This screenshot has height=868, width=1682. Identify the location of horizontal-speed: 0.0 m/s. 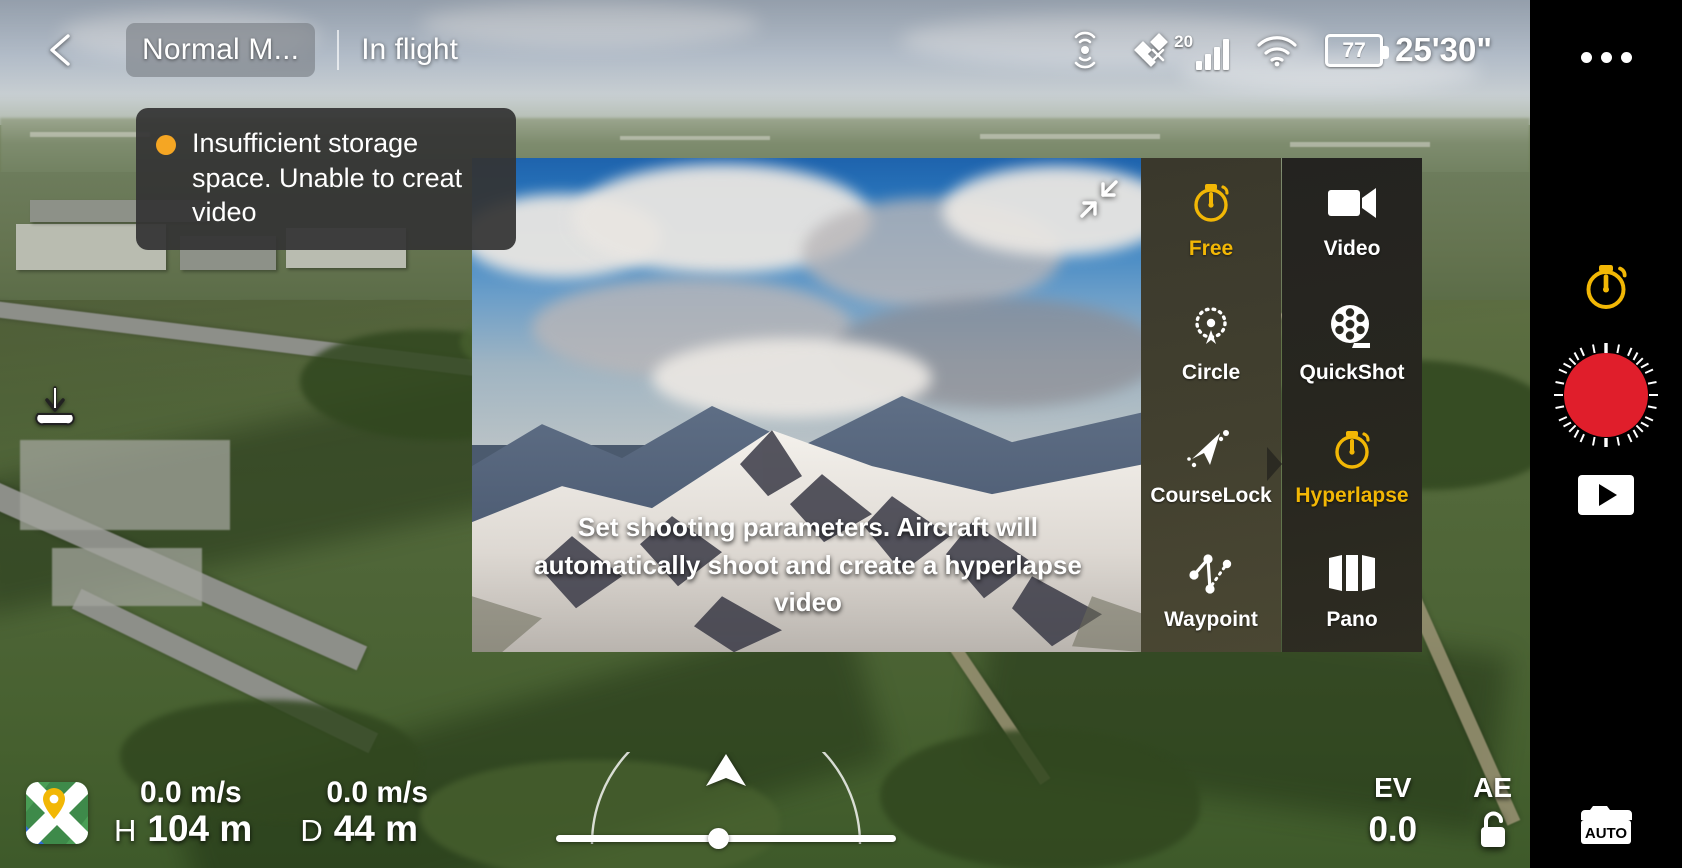
(377, 792).